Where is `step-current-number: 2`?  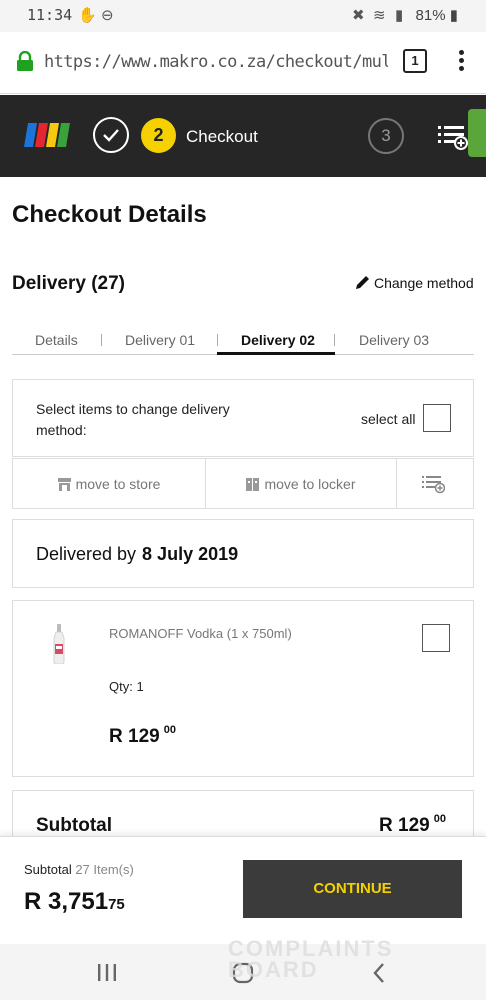 step-current-number: 2 is located at coordinates (158, 135).